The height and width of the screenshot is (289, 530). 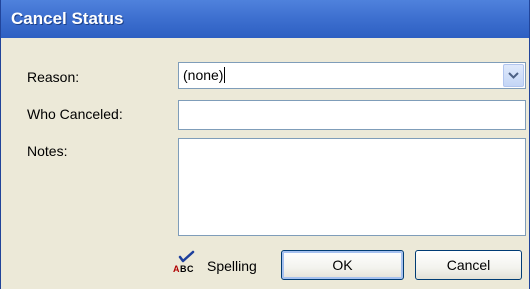 I want to click on dropdown-button, so click(x=513, y=75).